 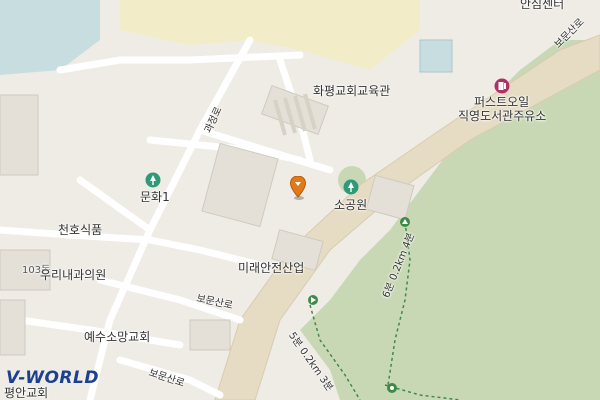 What do you see at coordinates (26, 393) in the screenshot?
I see `place-label: 평안교회` at bounding box center [26, 393].